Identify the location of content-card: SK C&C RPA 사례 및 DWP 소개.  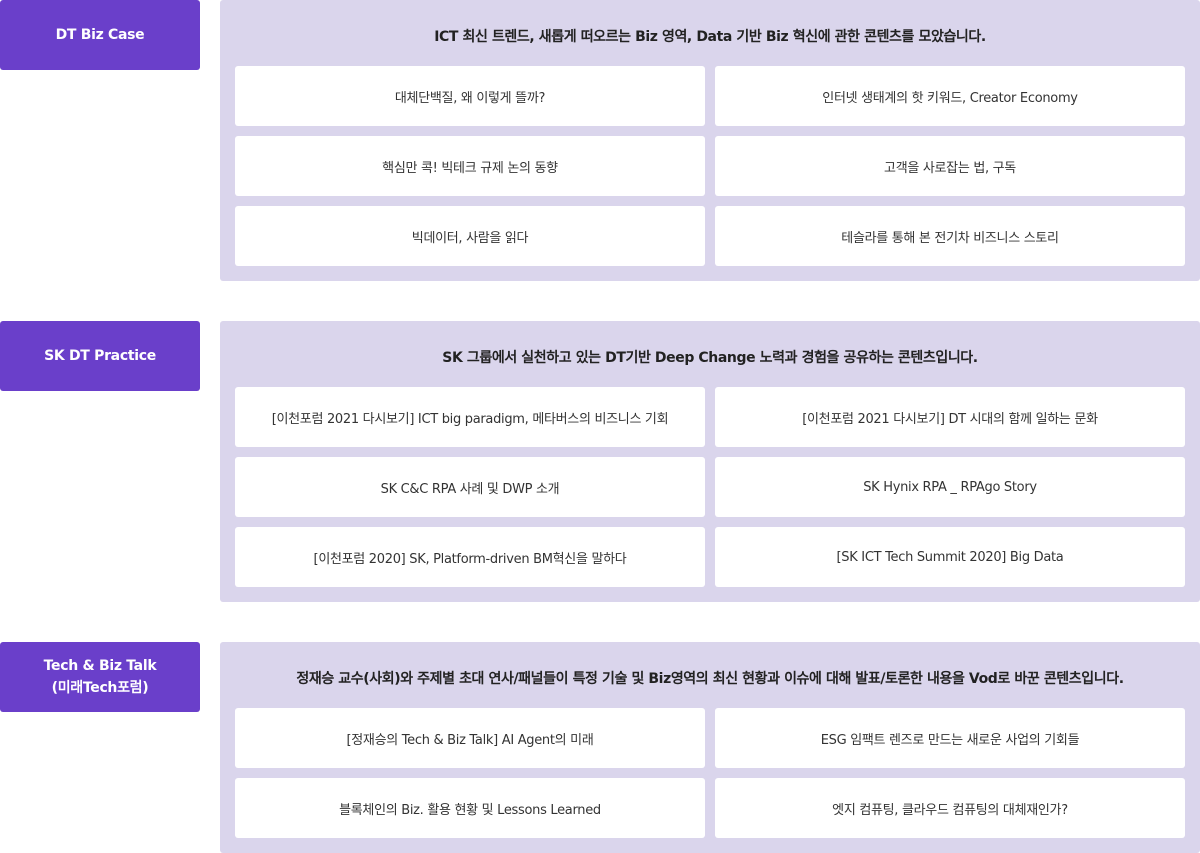
(470, 487).